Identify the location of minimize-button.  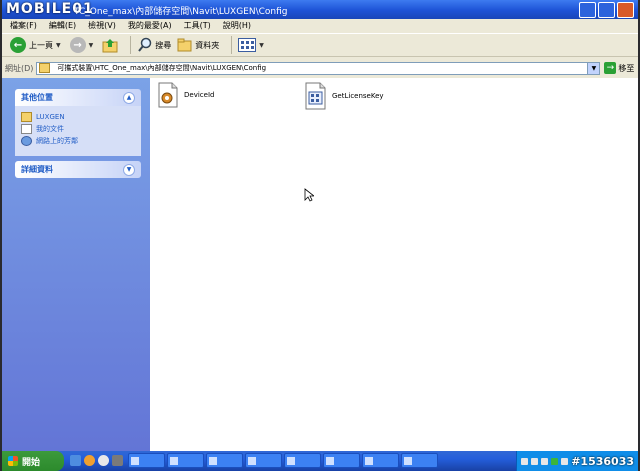
(587, 10).